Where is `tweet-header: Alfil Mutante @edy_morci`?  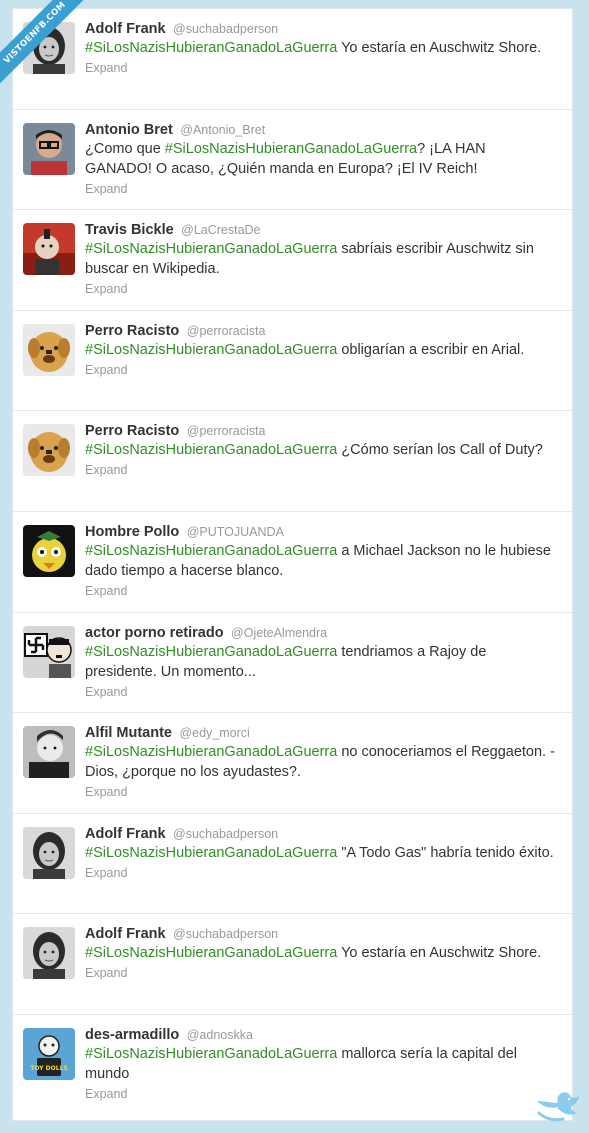
tweet-header: Alfil Mutante @edy_morci is located at coordinates (323, 733).